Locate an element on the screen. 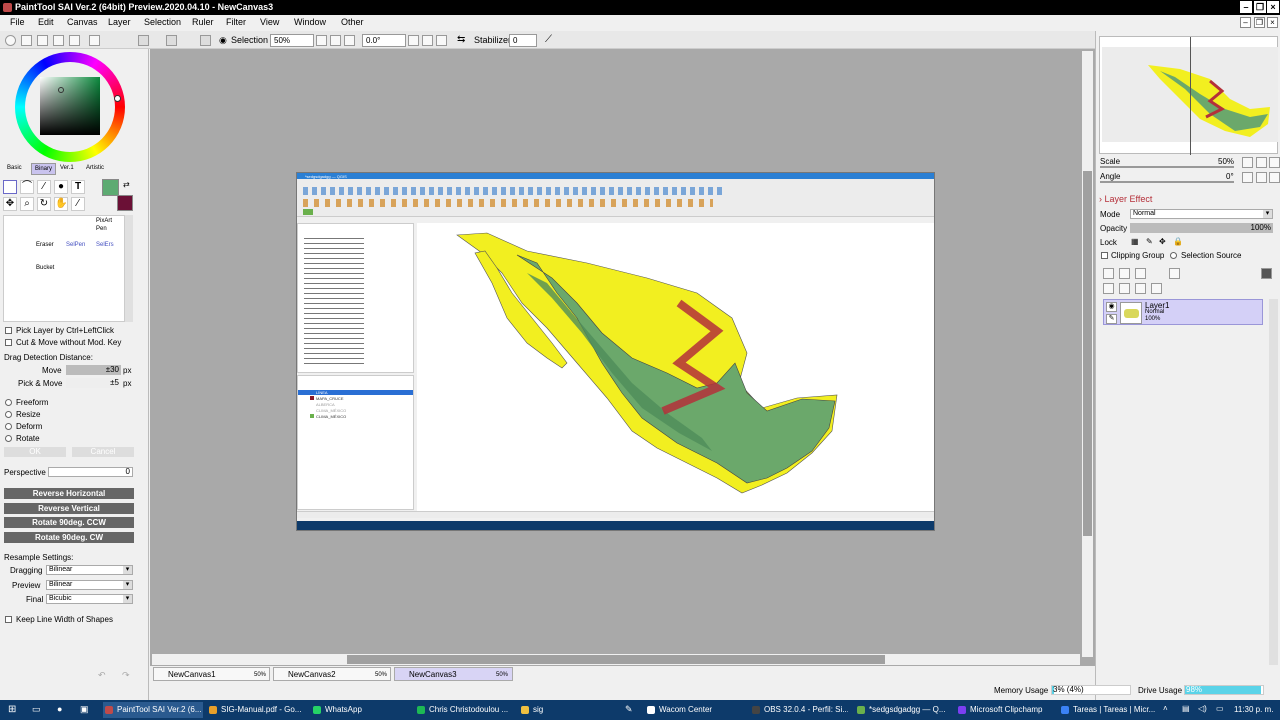  explorer-icon: ▣ is located at coordinates (84, 709).